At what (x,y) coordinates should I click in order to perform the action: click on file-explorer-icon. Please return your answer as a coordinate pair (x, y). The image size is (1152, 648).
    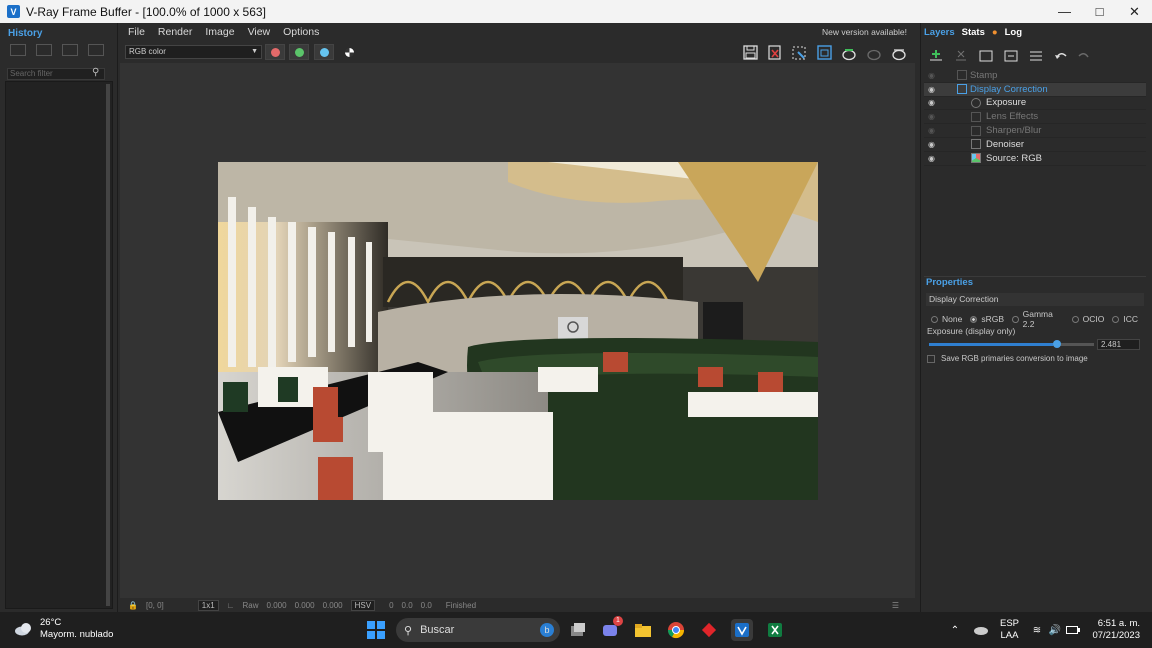
    Looking at the image, I should click on (643, 630).